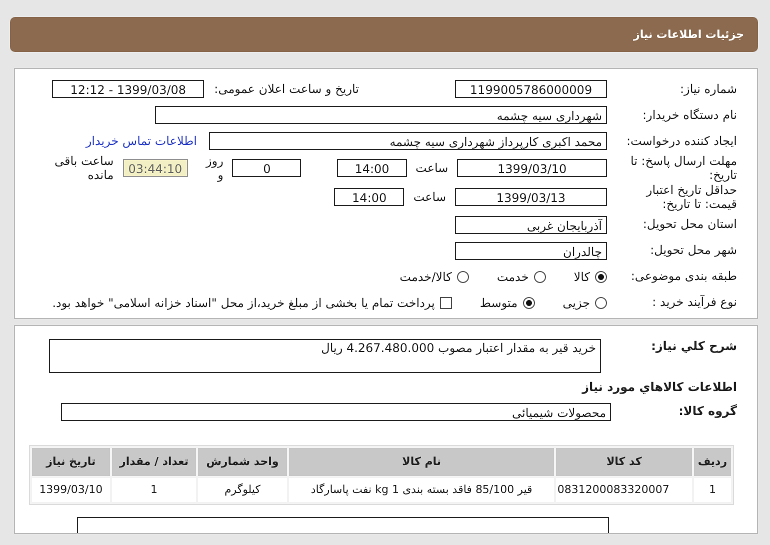 This screenshot has width=770, height=545. What do you see at coordinates (141, 141) in the screenshot?
I see `contact-link: اطلاعات تماس خریدار` at bounding box center [141, 141].